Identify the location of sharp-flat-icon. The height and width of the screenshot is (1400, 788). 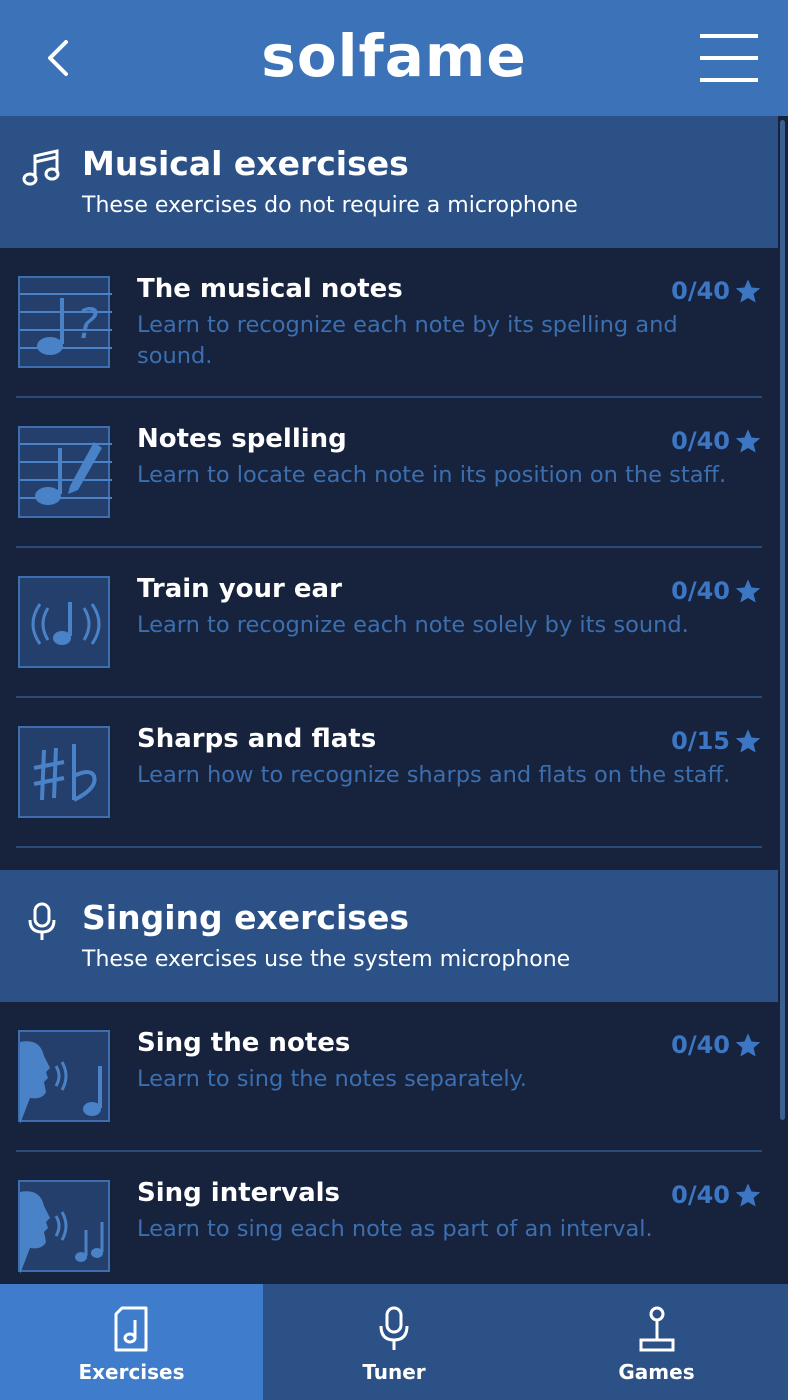
(64, 772).